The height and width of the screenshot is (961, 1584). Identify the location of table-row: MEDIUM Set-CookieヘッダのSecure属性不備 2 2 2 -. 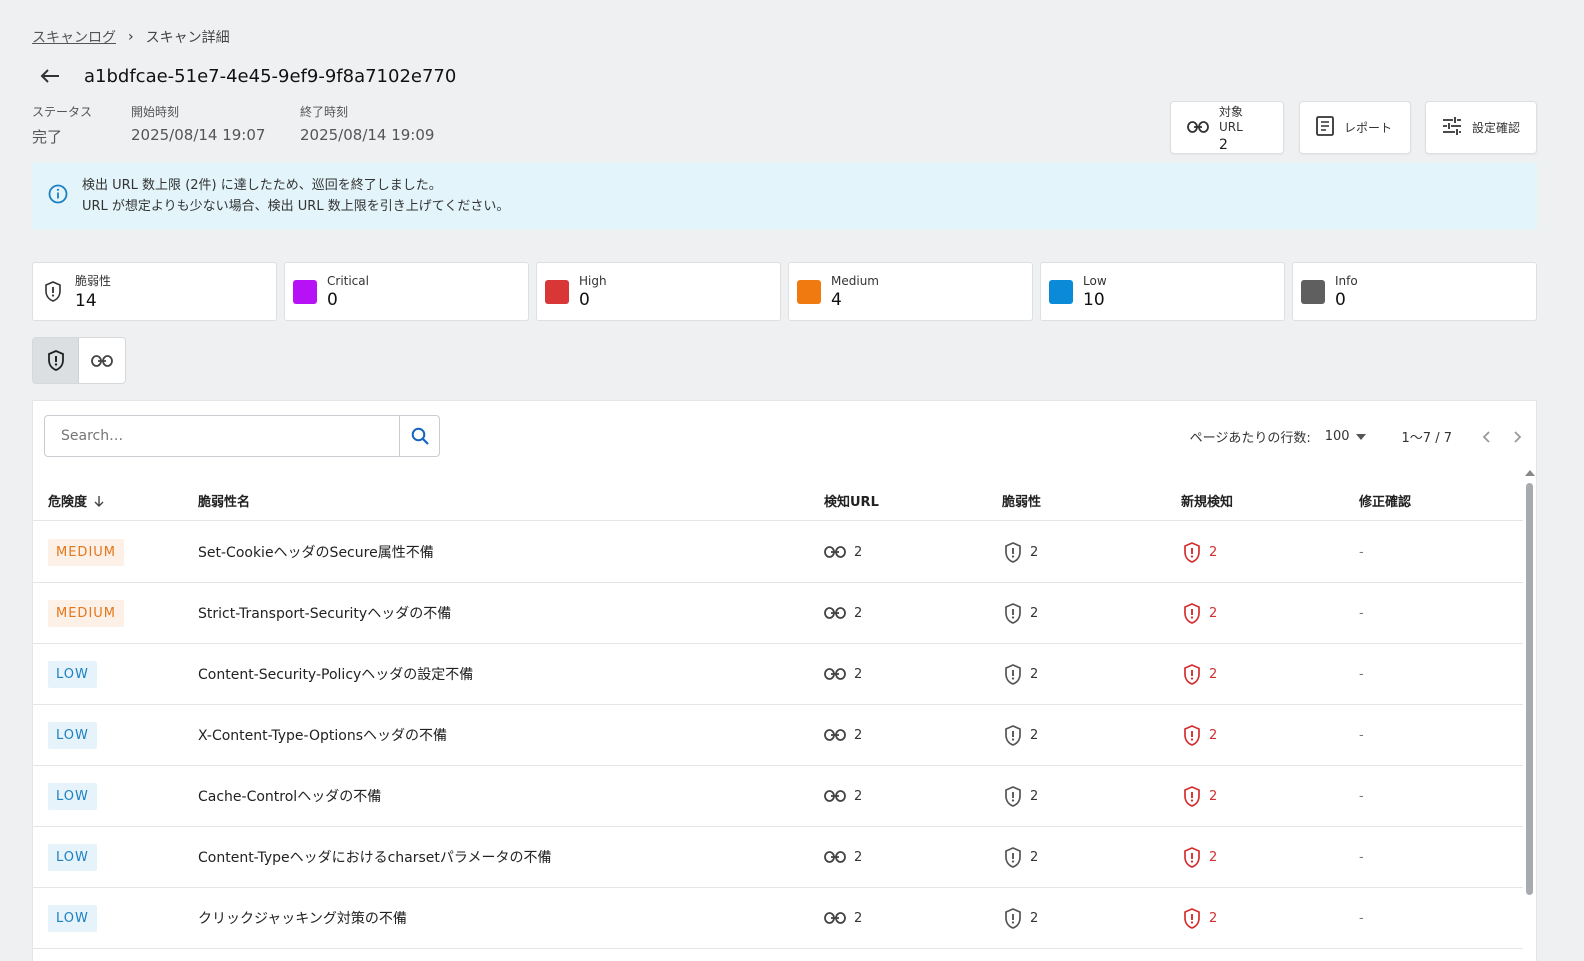
(778, 552).